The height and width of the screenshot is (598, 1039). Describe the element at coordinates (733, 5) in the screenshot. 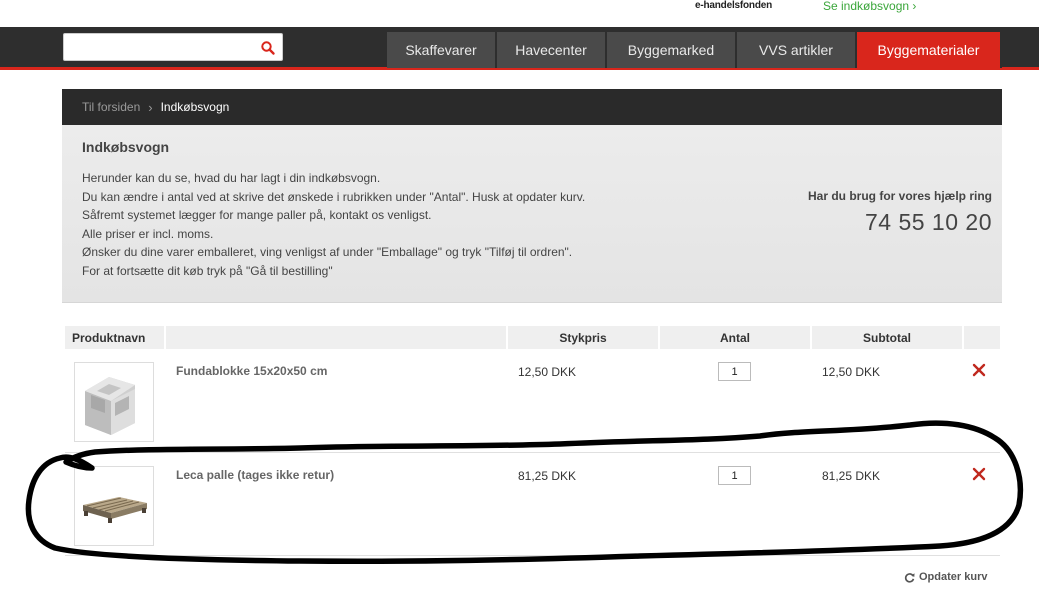

I see `ehandelsfonden-logo: e-handelsfonden` at that location.